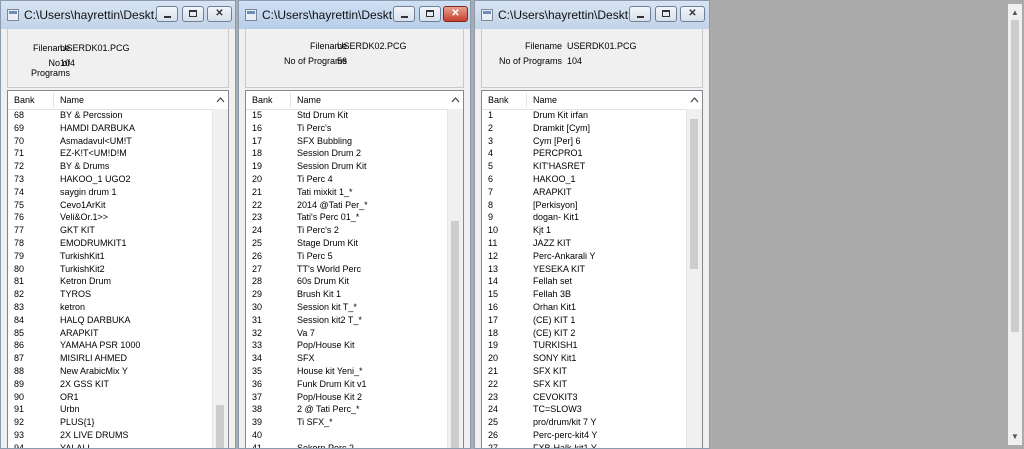 Image resolution: width=1024 pixels, height=449 pixels. Describe the element at coordinates (347, 128) in the screenshot. I see `list-item: 16 Ti Perc's` at that location.